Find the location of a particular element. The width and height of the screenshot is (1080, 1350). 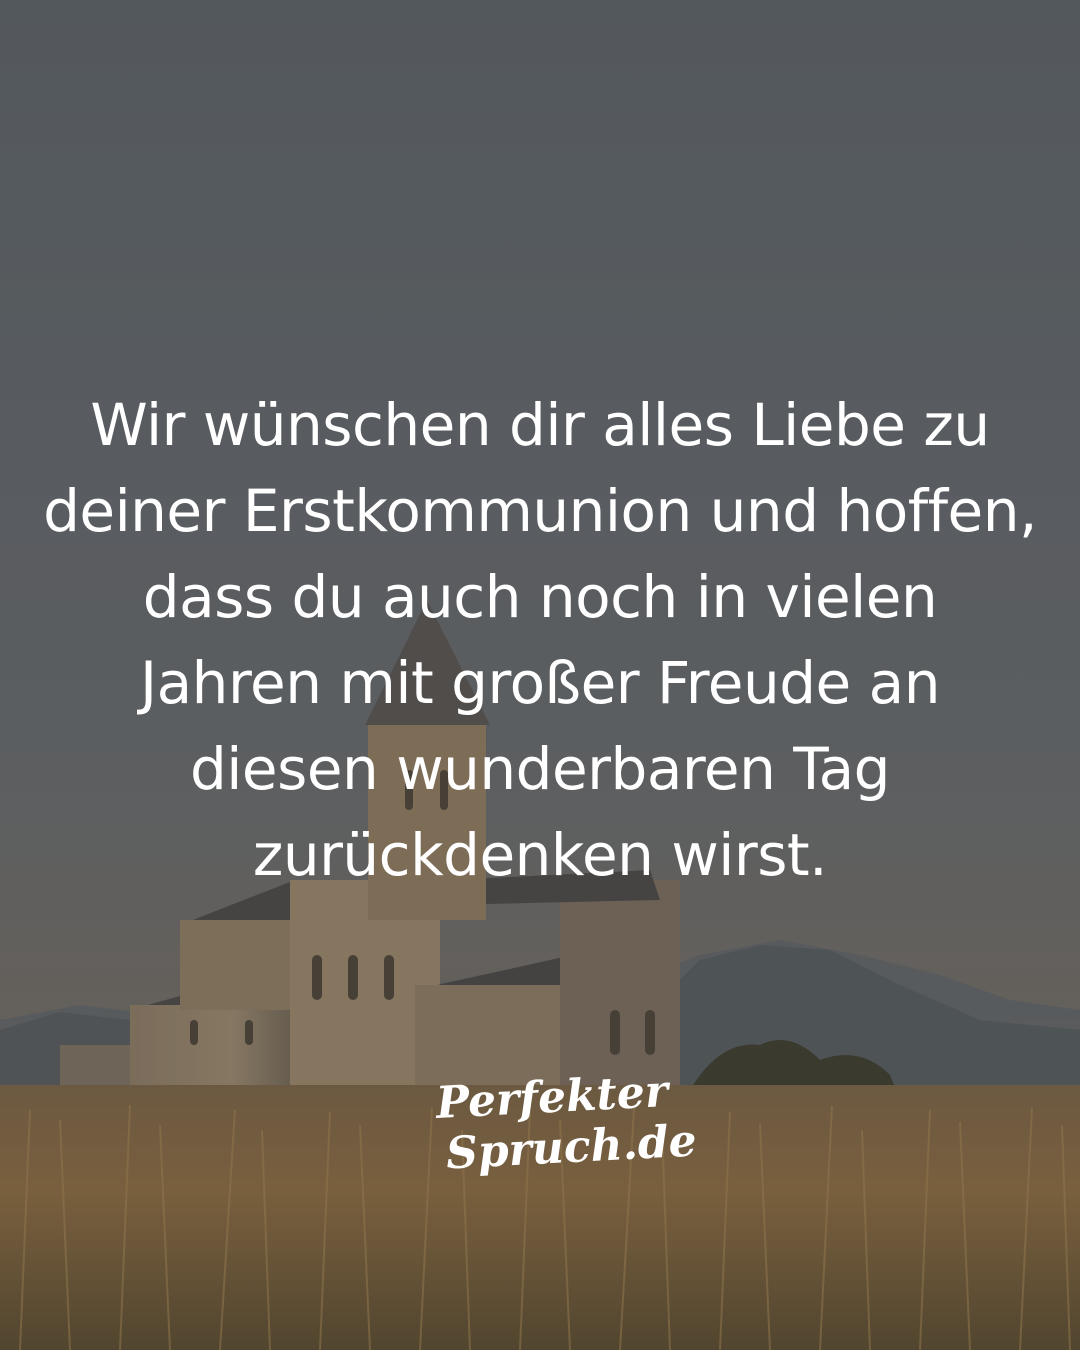

quote-line: diesen wunderbaren Tag is located at coordinates (540, 769).